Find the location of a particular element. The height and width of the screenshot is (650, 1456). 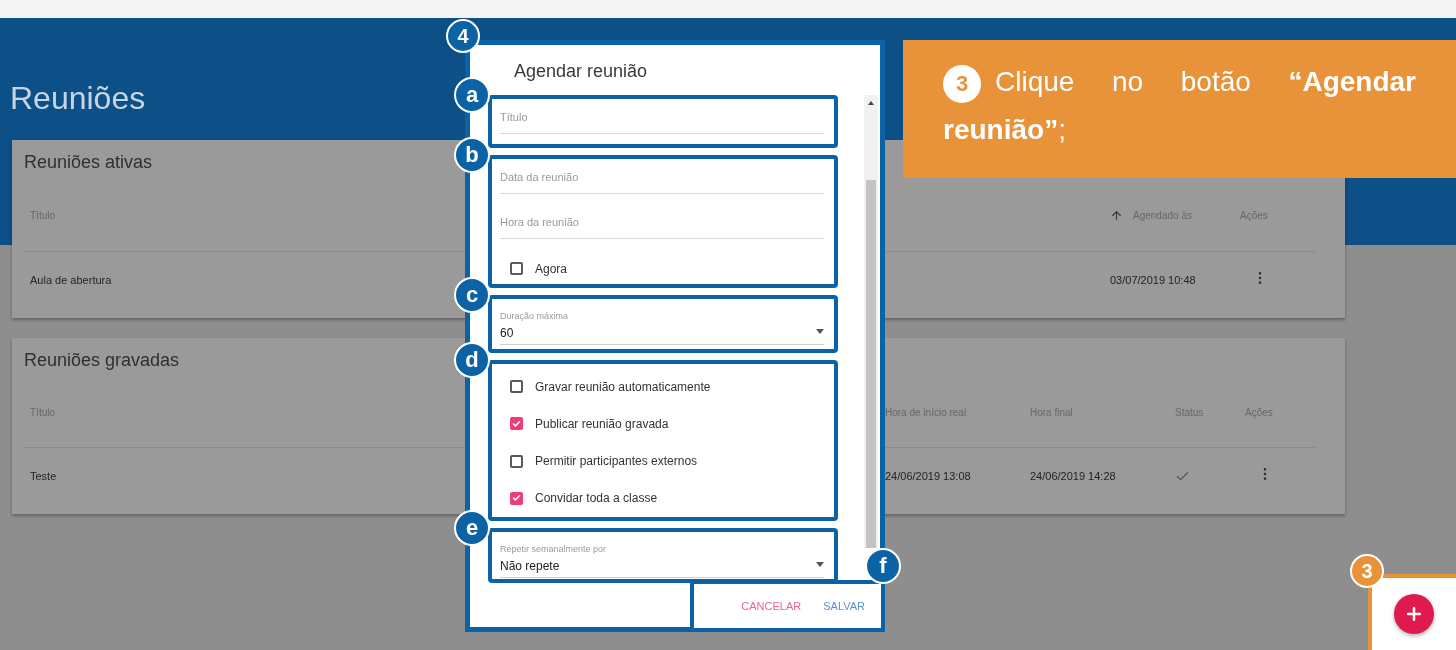

select-label: Duração máxima is located at coordinates (534, 316).